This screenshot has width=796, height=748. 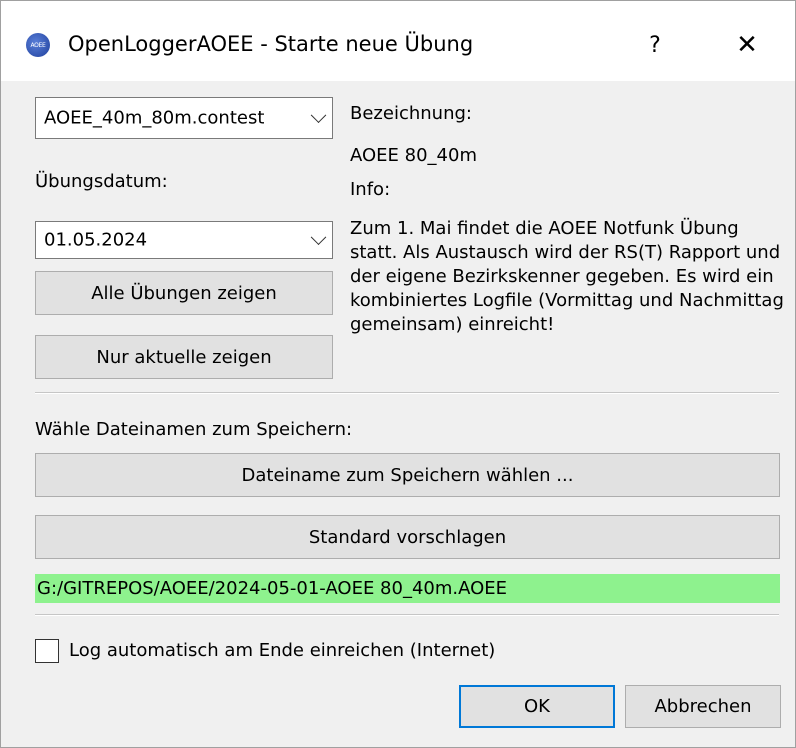 What do you see at coordinates (96, 240) in the screenshot?
I see `date-select-value: 01.05.2024` at bounding box center [96, 240].